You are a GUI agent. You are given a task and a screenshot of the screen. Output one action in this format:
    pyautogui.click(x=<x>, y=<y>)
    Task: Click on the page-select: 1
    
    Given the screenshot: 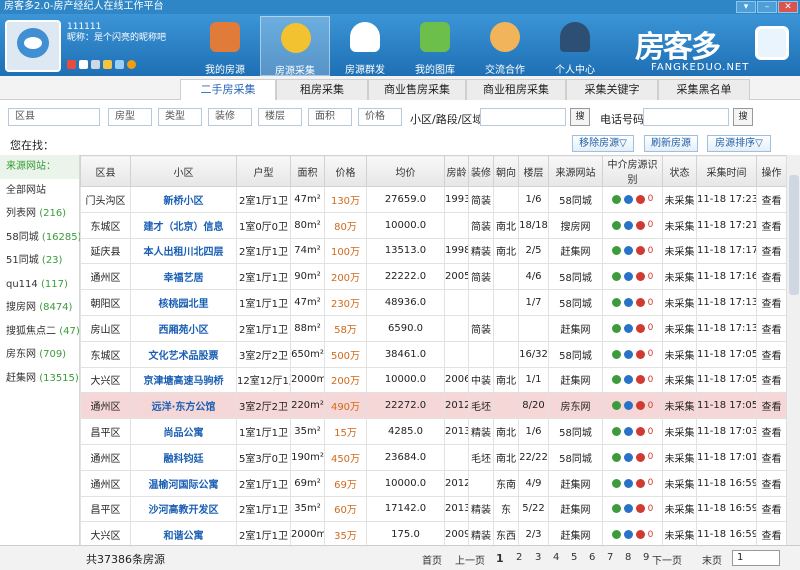 What is the action you would take?
    pyautogui.click(x=756, y=558)
    